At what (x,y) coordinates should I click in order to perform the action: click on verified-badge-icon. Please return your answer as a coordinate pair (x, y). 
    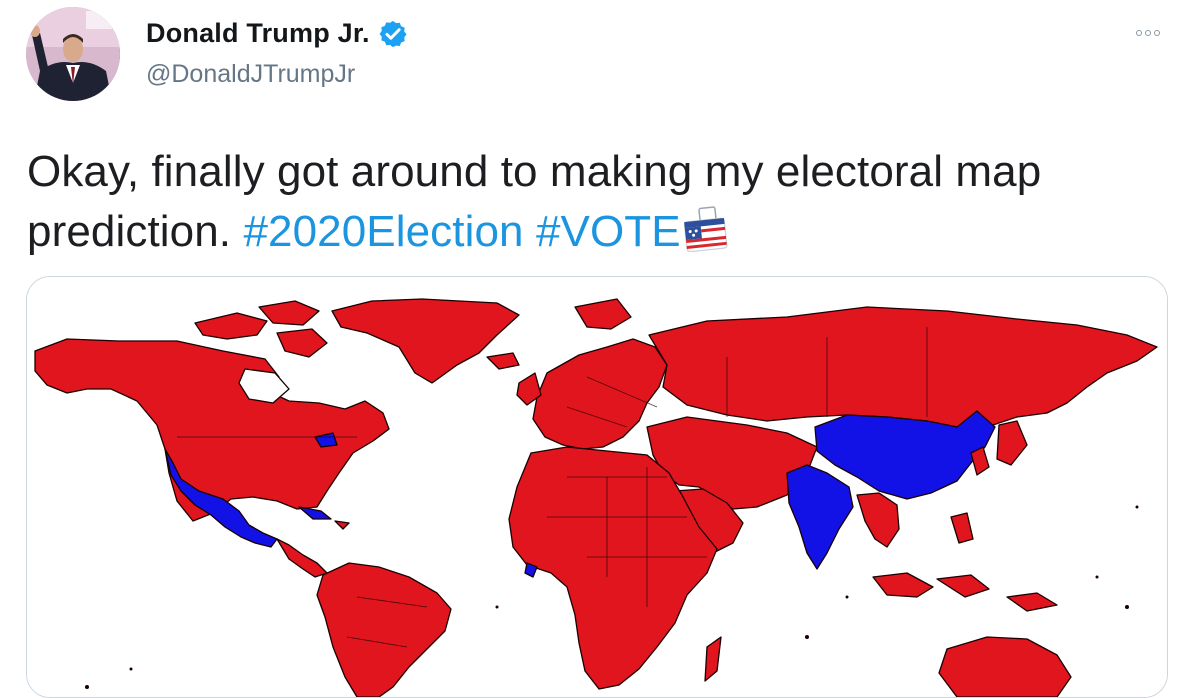
    Looking at the image, I should click on (393, 34).